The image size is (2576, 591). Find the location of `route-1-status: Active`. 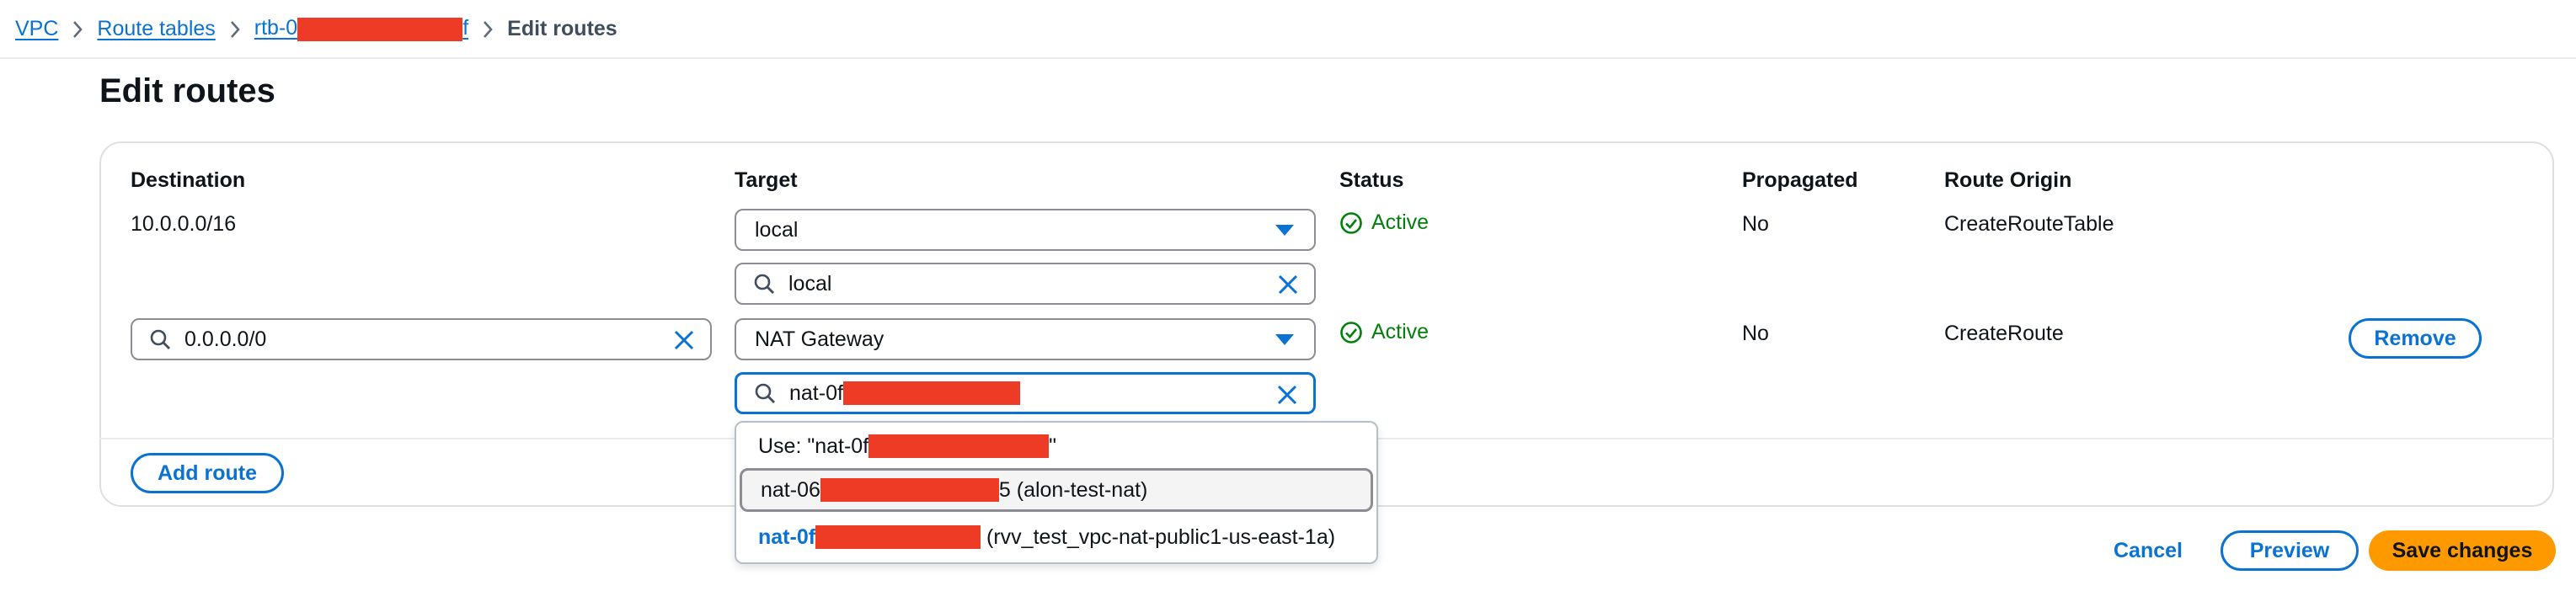

route-1-status: Active is located at coordinates (1384, 222).